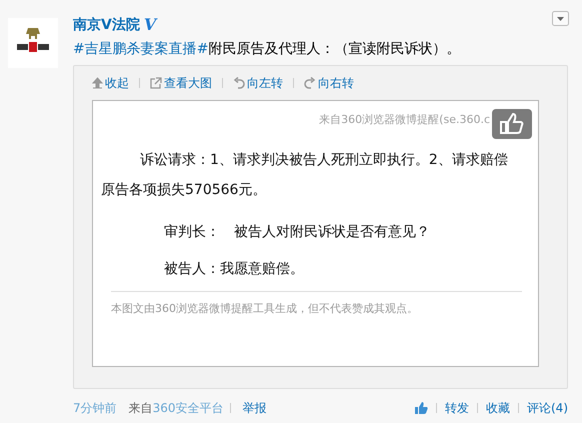 This screenshot has width=582, height=423. What do you see at coordinates (329, 83) in the screenshot?
I see `toolbar-button: 向右转` at bounding box center [329, 83].